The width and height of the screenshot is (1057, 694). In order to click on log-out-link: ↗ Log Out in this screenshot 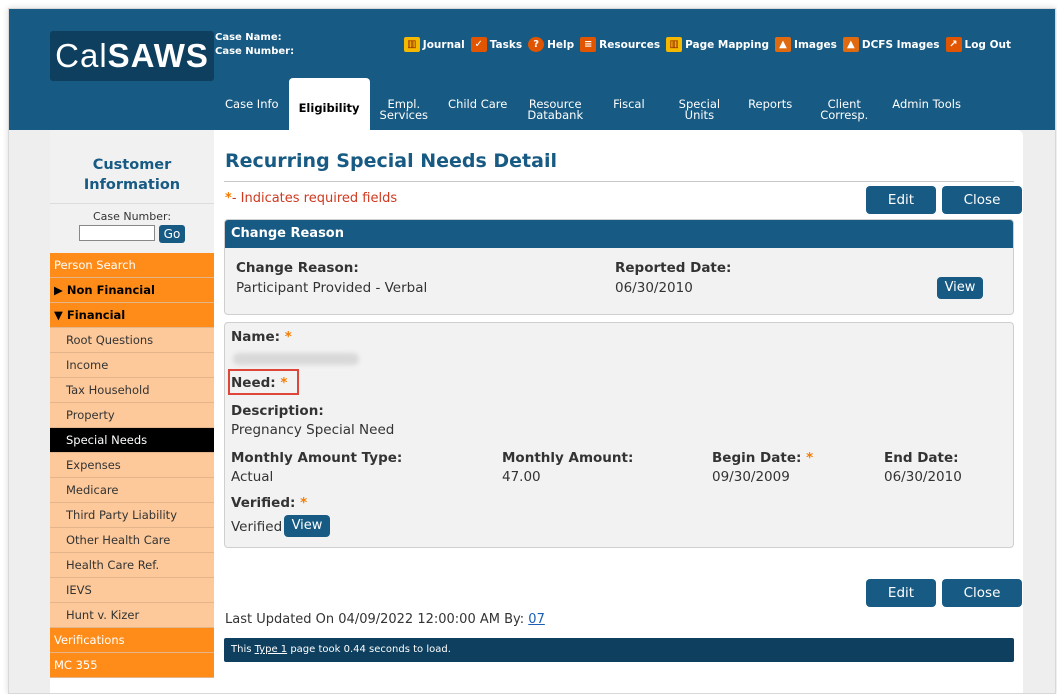, I will do `click(978, 44)`.